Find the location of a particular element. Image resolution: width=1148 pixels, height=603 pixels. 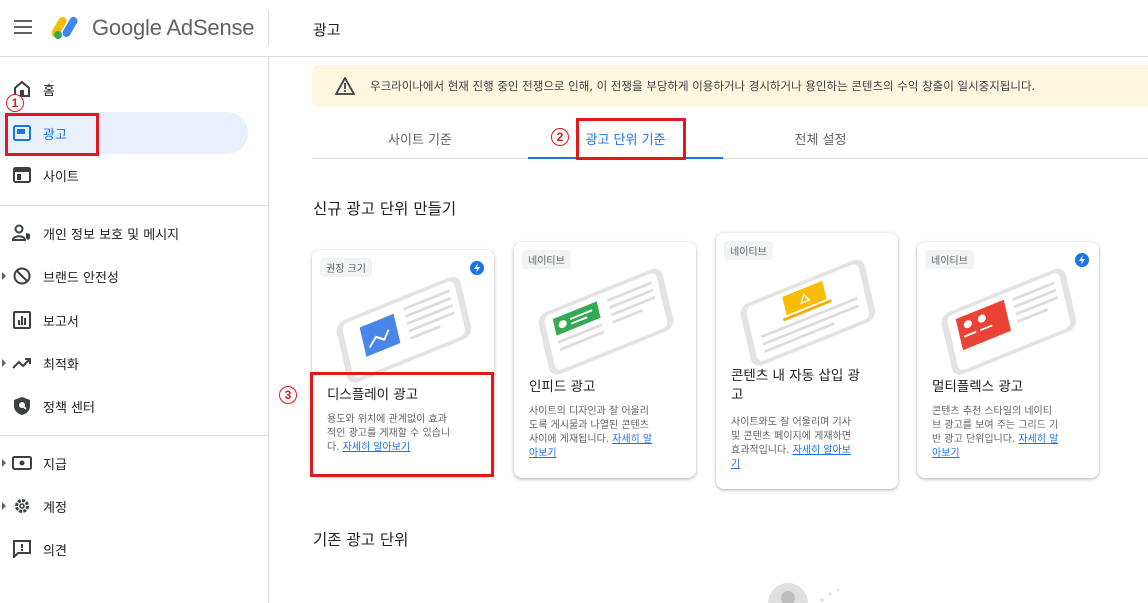

brand-name: Google AdSense is located at coordinates (173, 27).